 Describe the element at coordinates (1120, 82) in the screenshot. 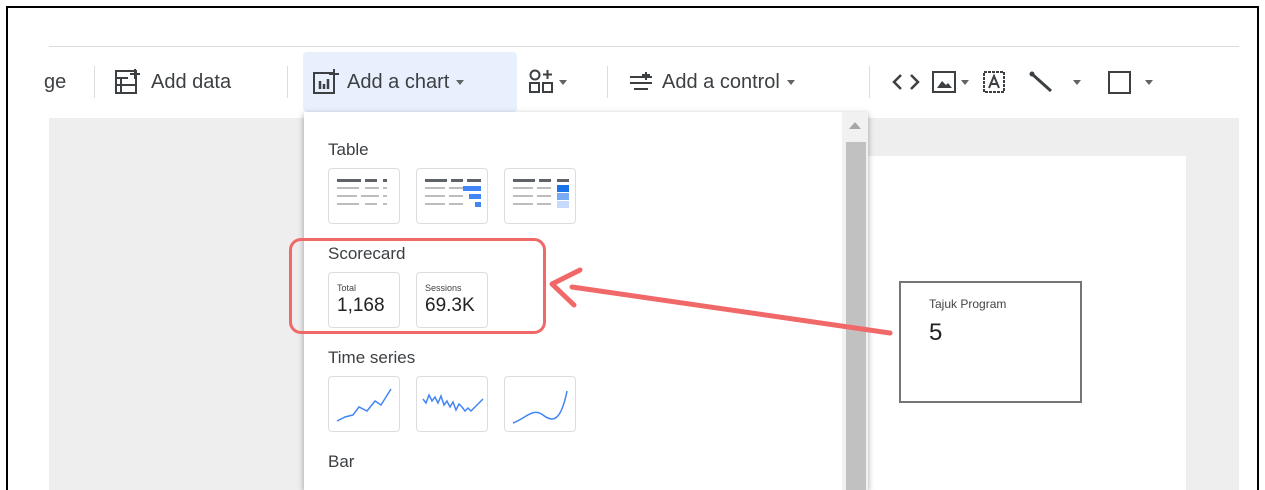

I see `rectangle-icon` at that location.